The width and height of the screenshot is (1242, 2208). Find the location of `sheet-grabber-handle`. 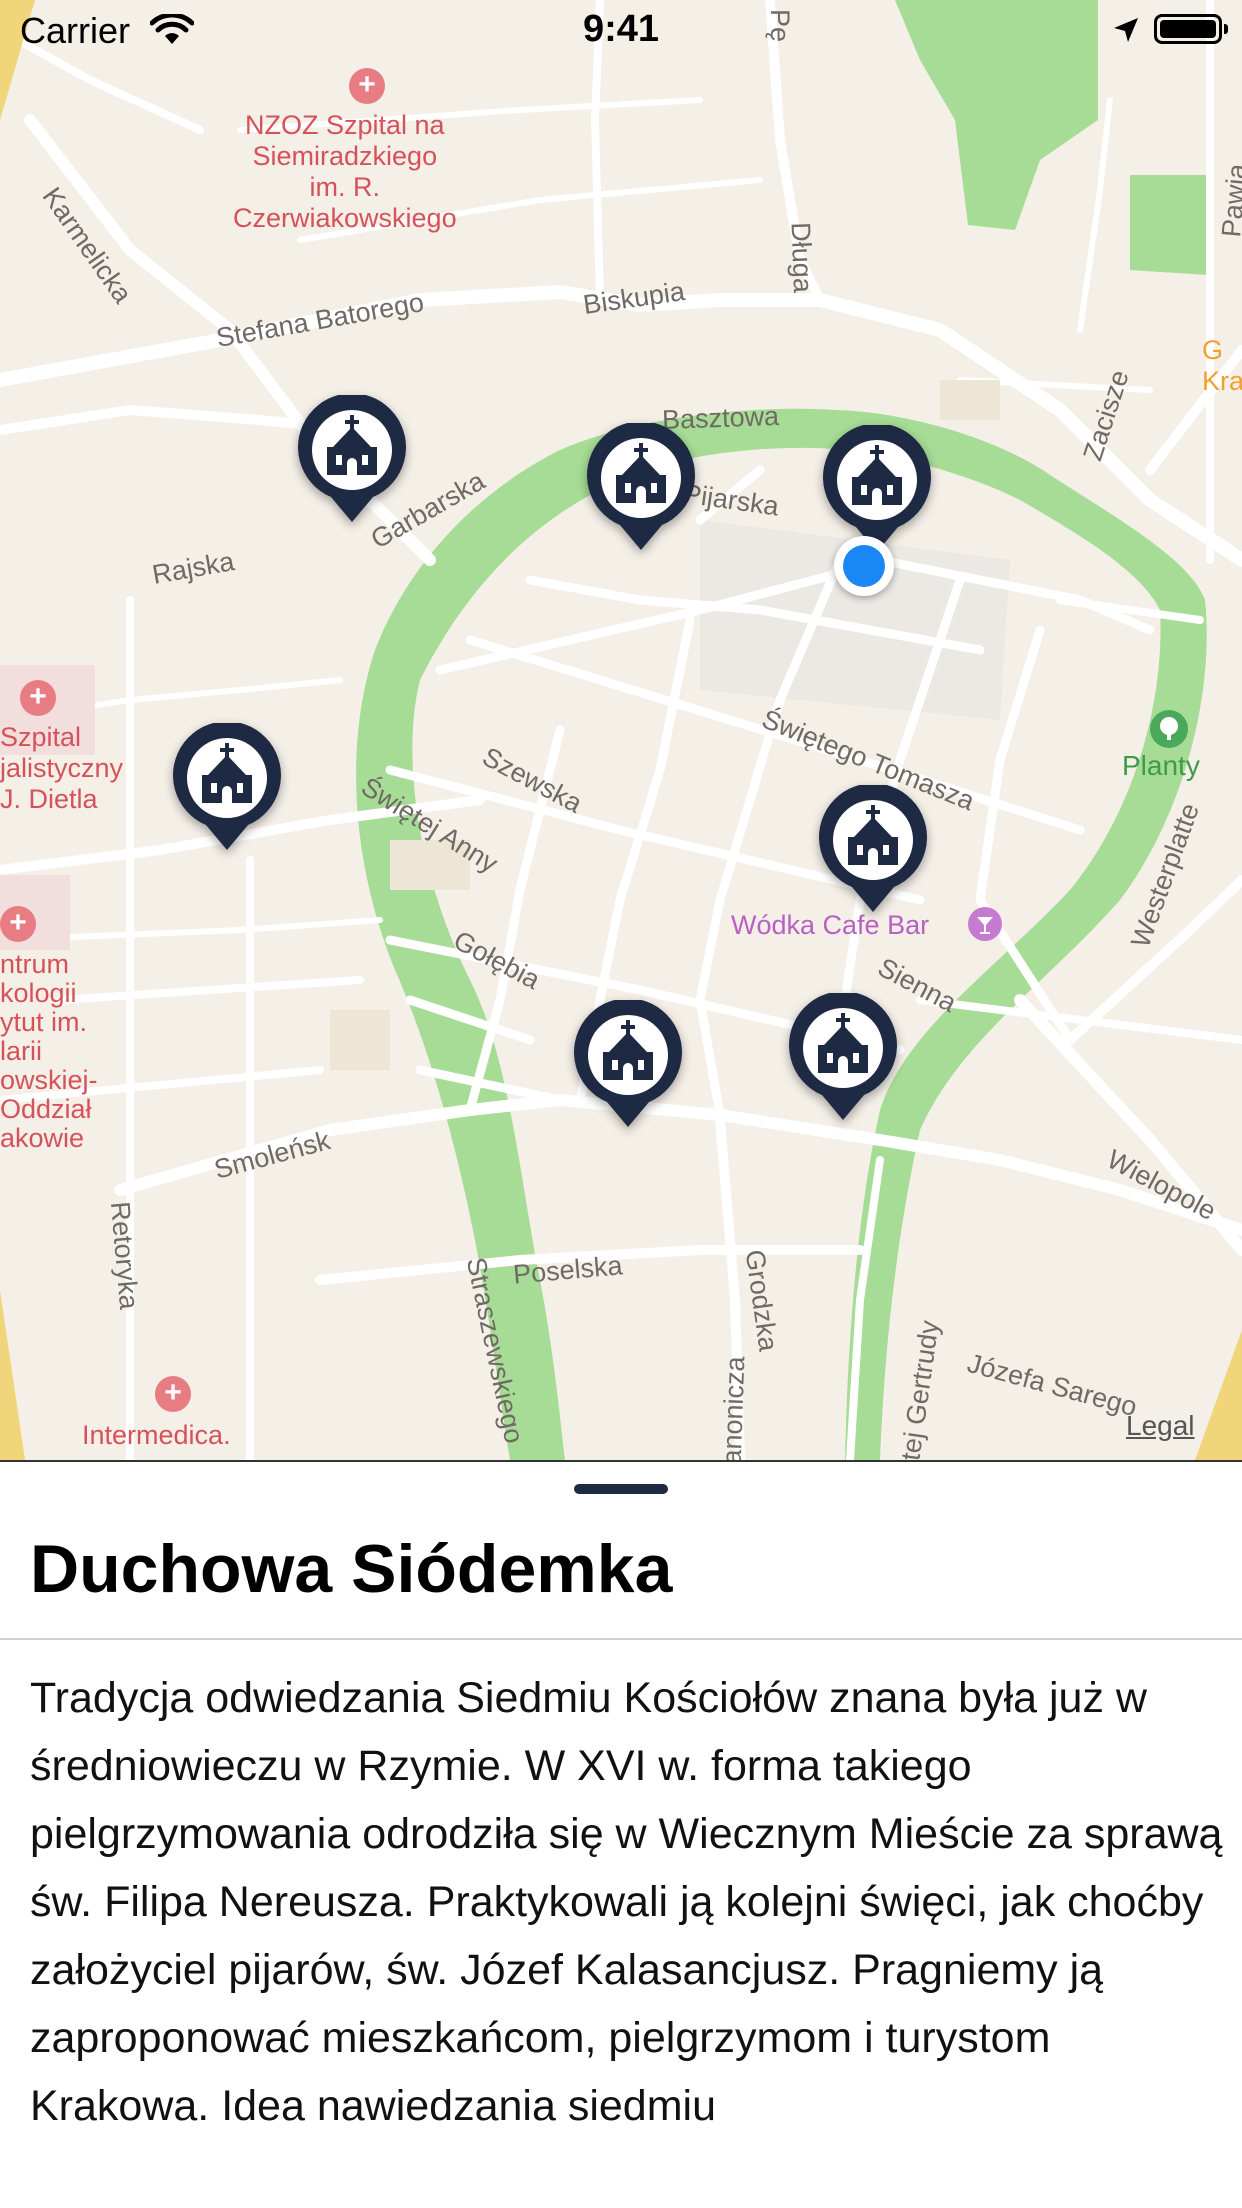

sheet-grabber-handle is located at coordinates (621, 1489).